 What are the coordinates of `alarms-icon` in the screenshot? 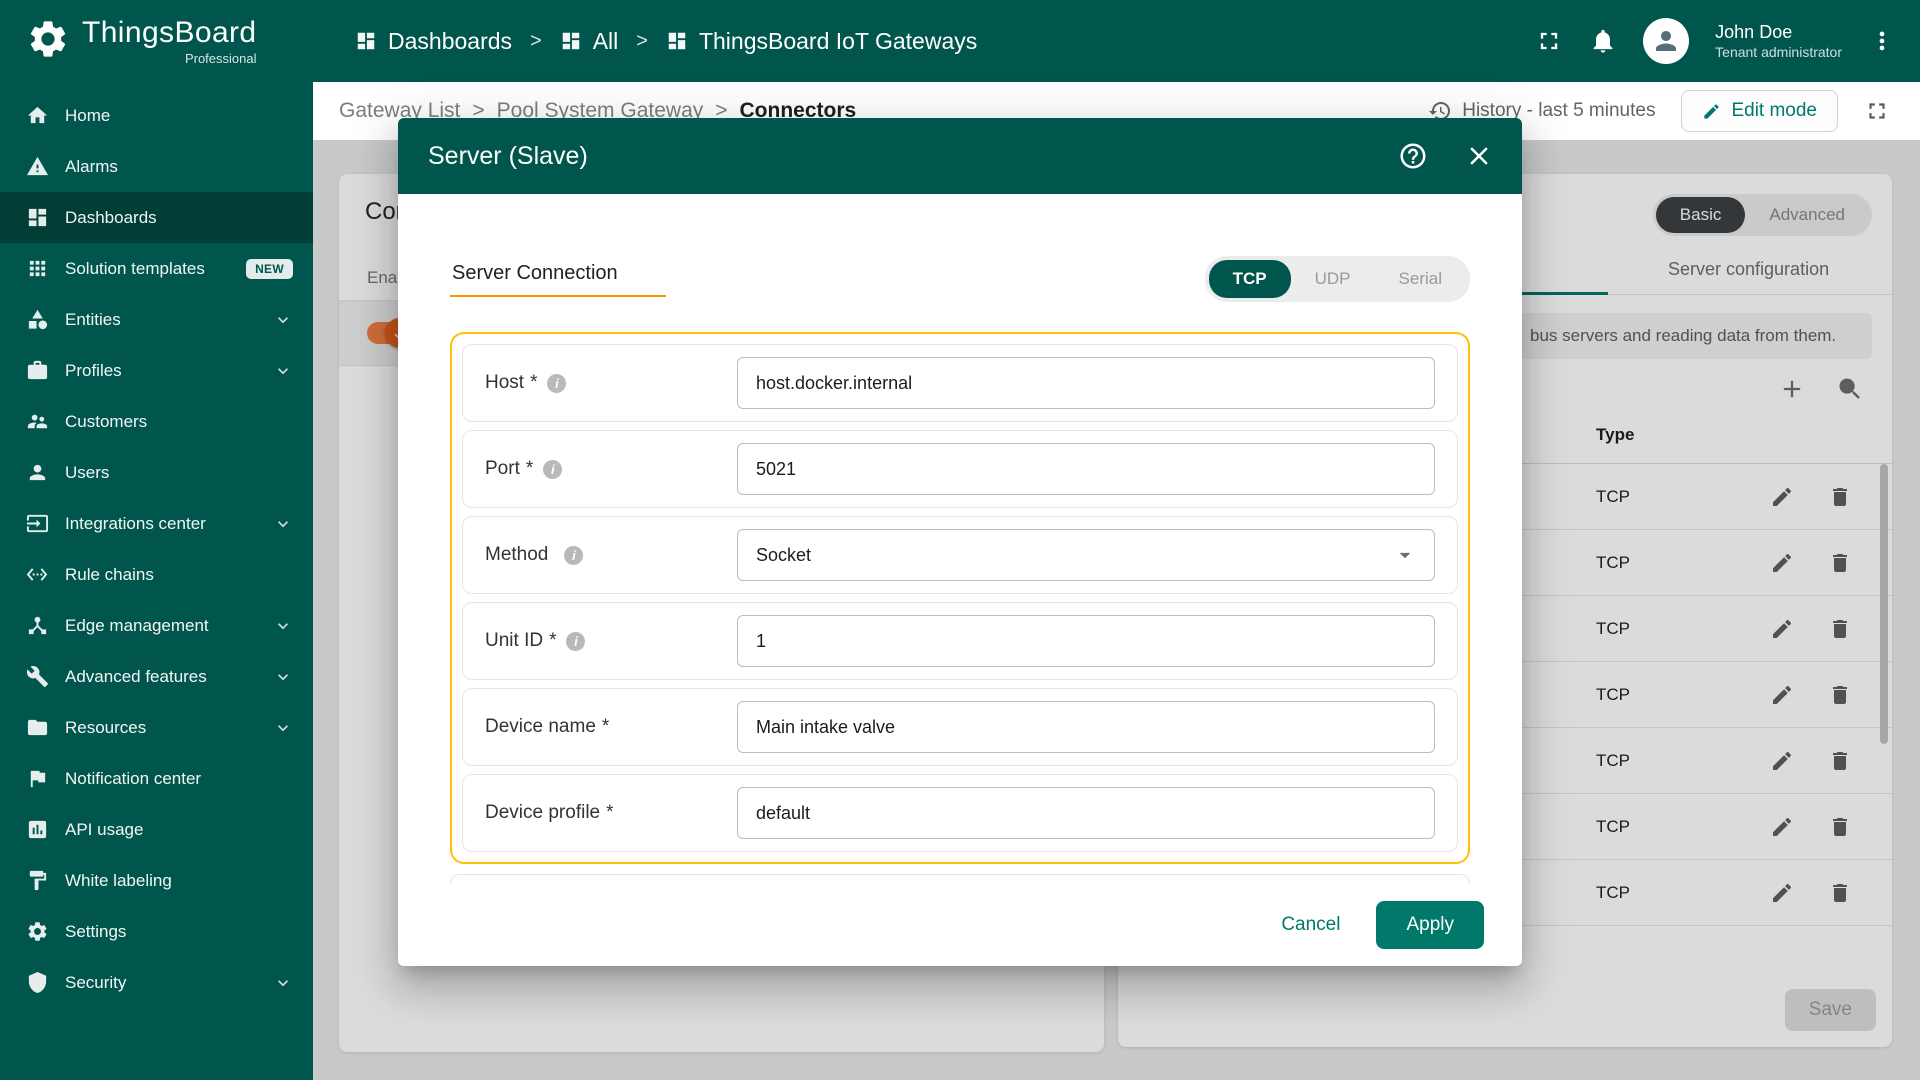 It's located at (37, 166).